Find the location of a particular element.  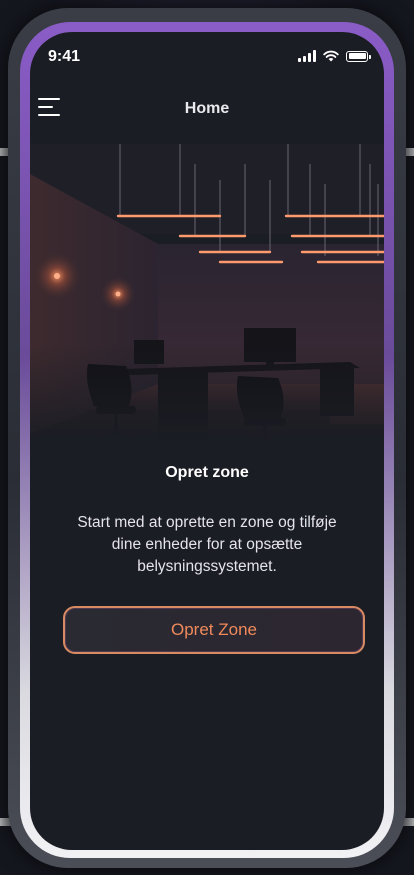

page-title: Home is located at coordinates (207, 108).